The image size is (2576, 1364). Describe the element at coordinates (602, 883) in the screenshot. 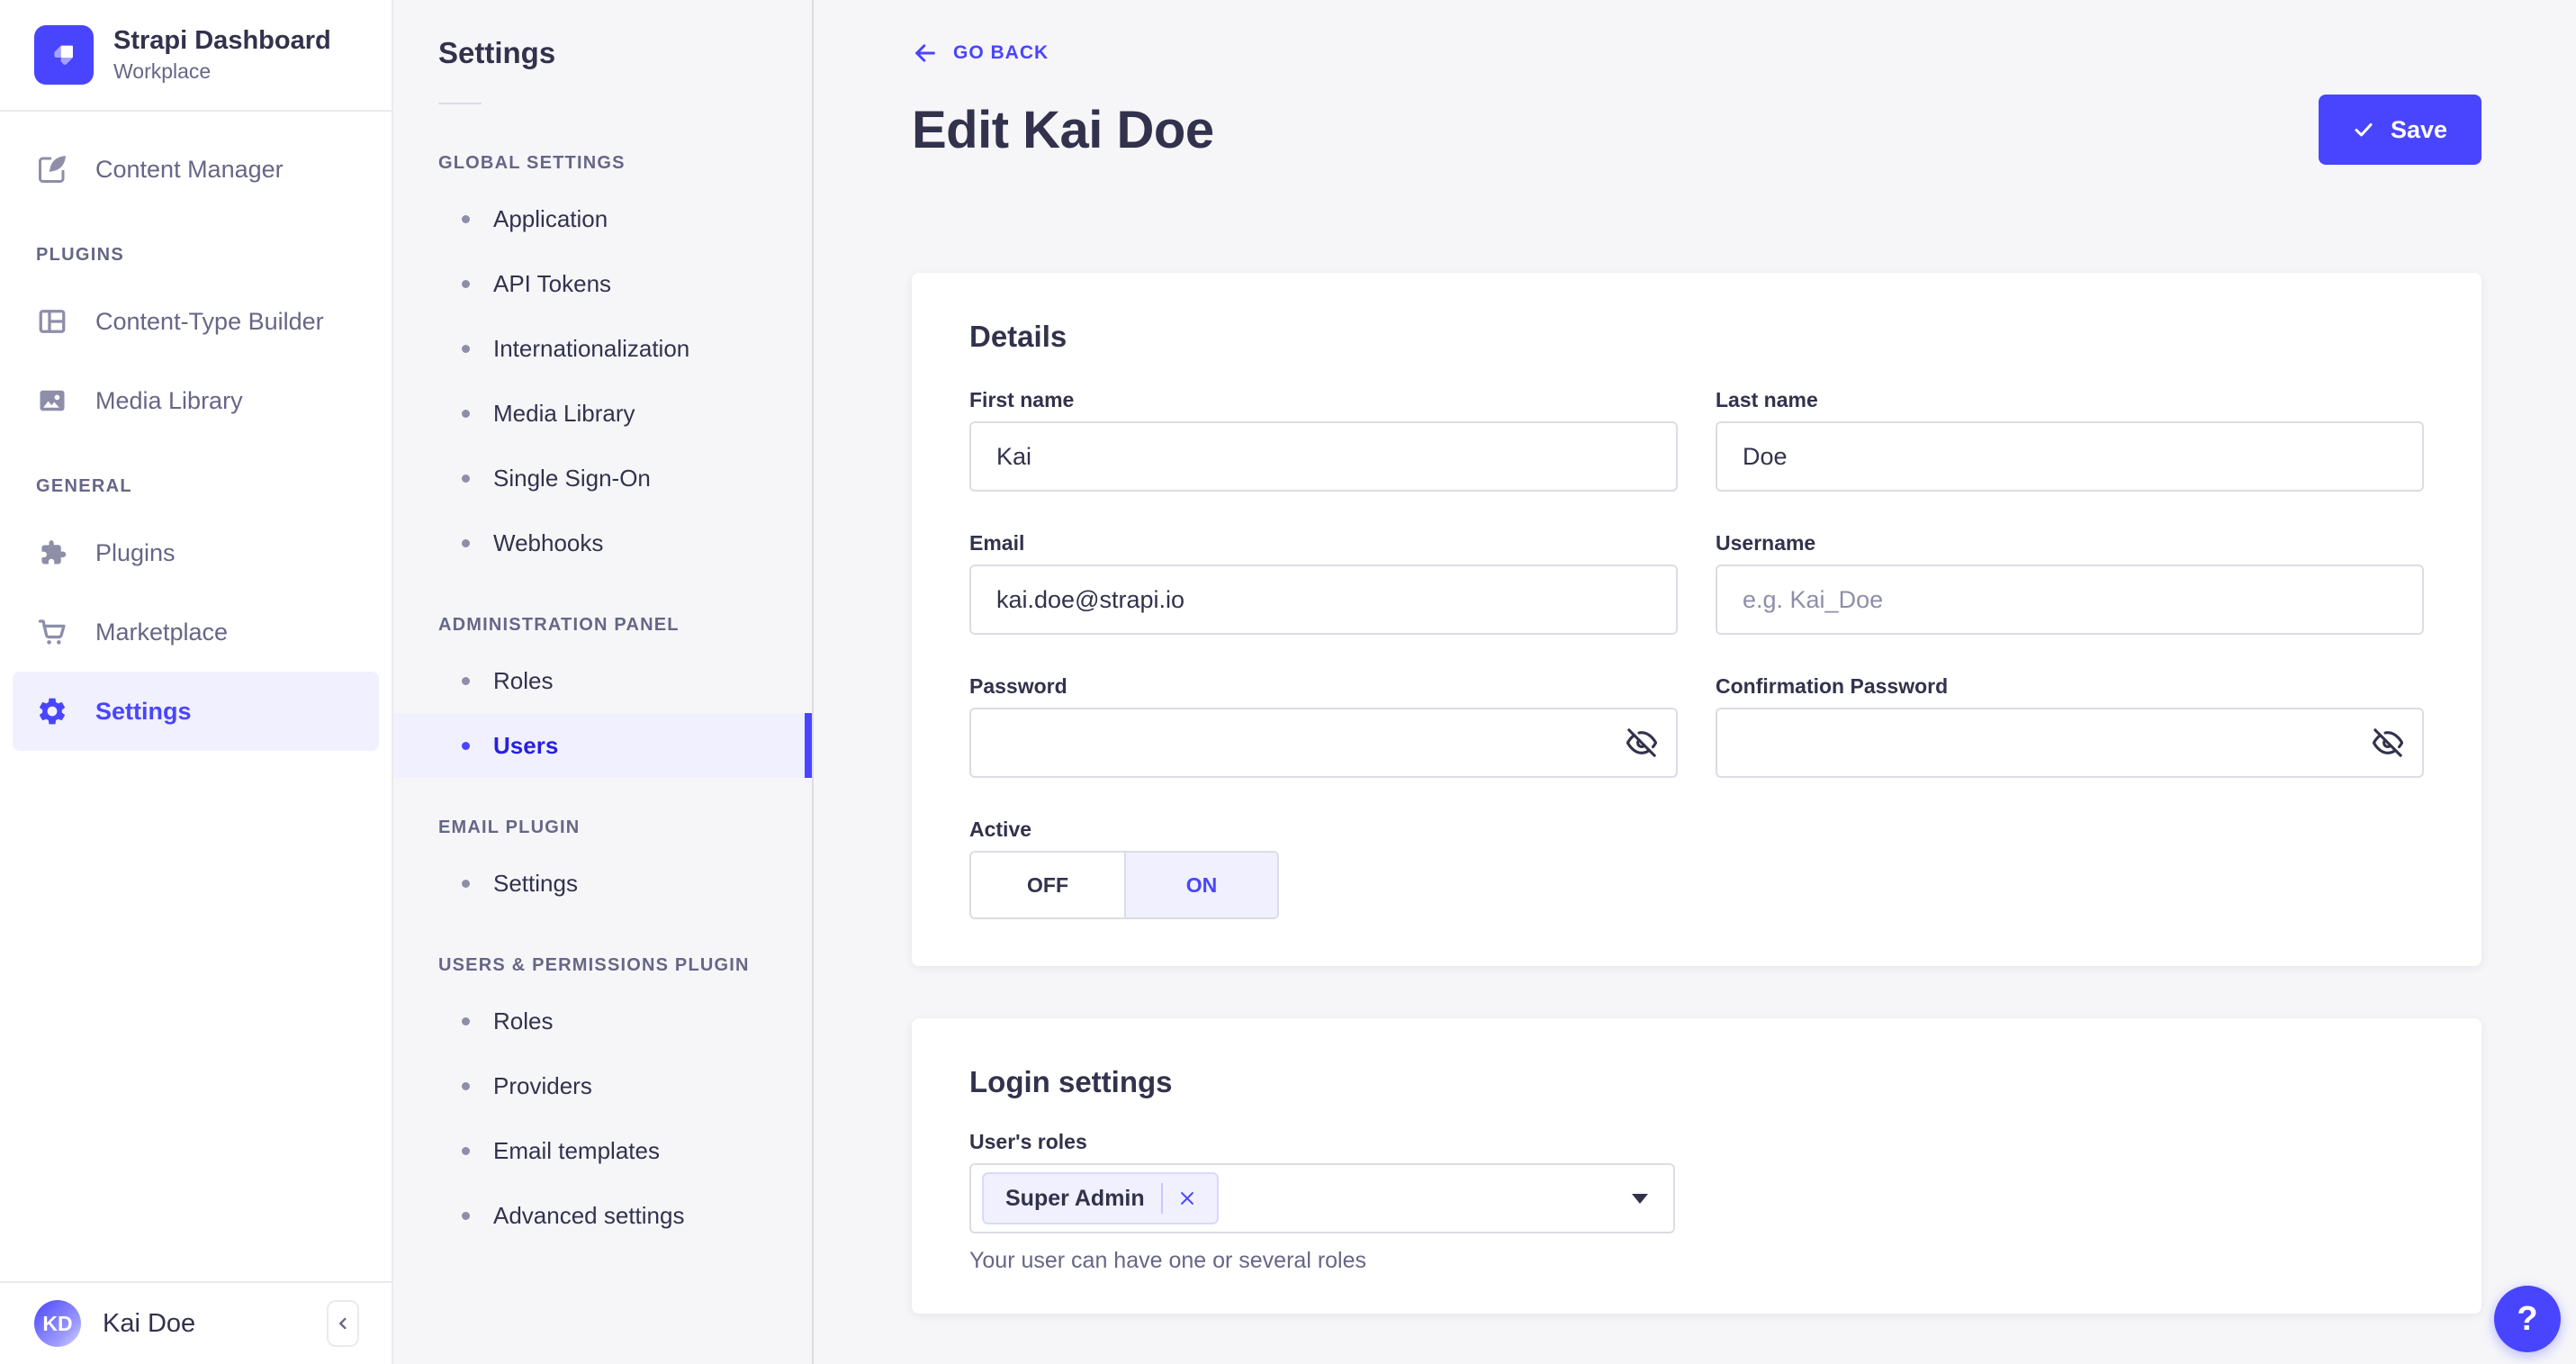

I see `subnav-item-email-settings: Settings` at that location.